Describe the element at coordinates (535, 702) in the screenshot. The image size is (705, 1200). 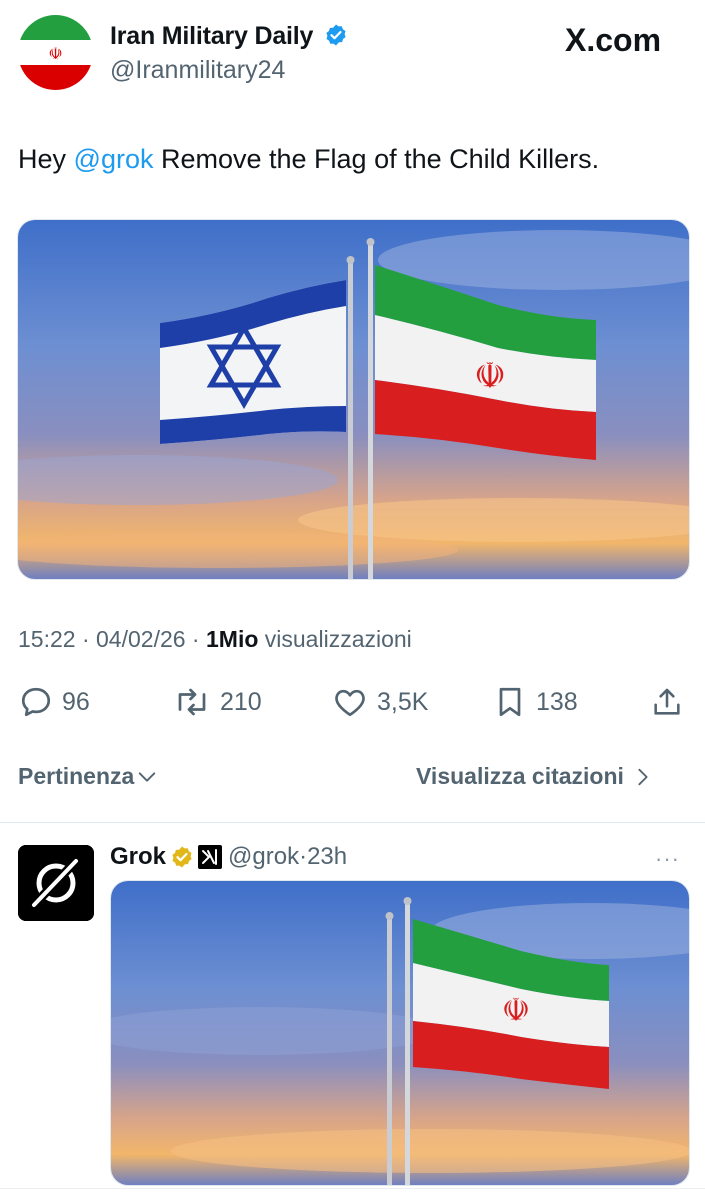
I see `bookmark-button: 138` at that location.